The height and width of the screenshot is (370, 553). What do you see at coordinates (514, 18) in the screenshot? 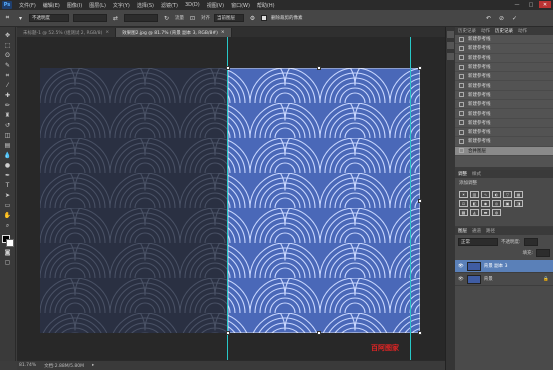
I see `commit-check-icon: ✓` at bounding box center [514, 18].